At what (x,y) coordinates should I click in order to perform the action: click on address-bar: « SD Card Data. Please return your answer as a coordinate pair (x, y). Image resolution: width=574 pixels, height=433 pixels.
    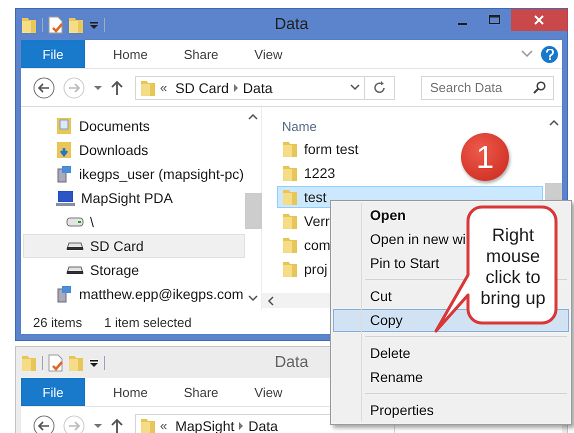
    Looking at the image, I should click on (265, 88).